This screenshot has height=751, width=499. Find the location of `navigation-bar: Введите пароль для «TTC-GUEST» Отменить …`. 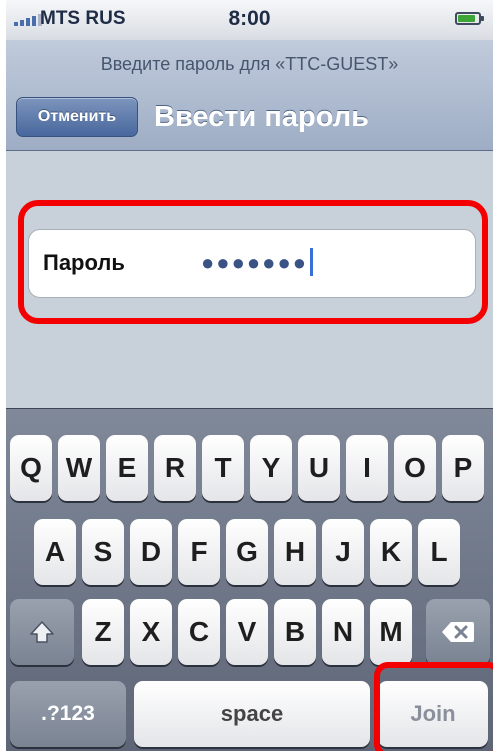

navigation-bar: Введите пароль для «TTC-GUEST» Отменить … is located at coordinates (249, 95).